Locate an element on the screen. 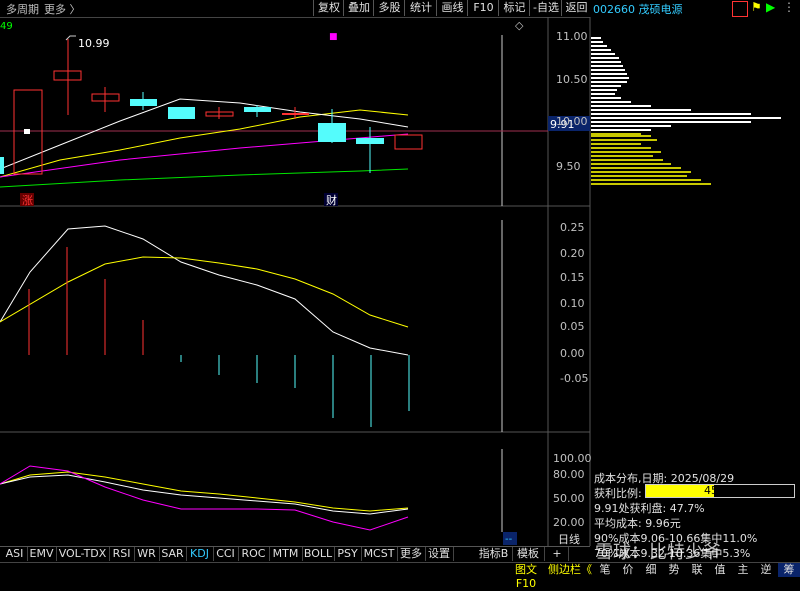 This screenshot has width=800, height=591. status-left-button: 侧边栏《 is located at coordinates (570, 570).